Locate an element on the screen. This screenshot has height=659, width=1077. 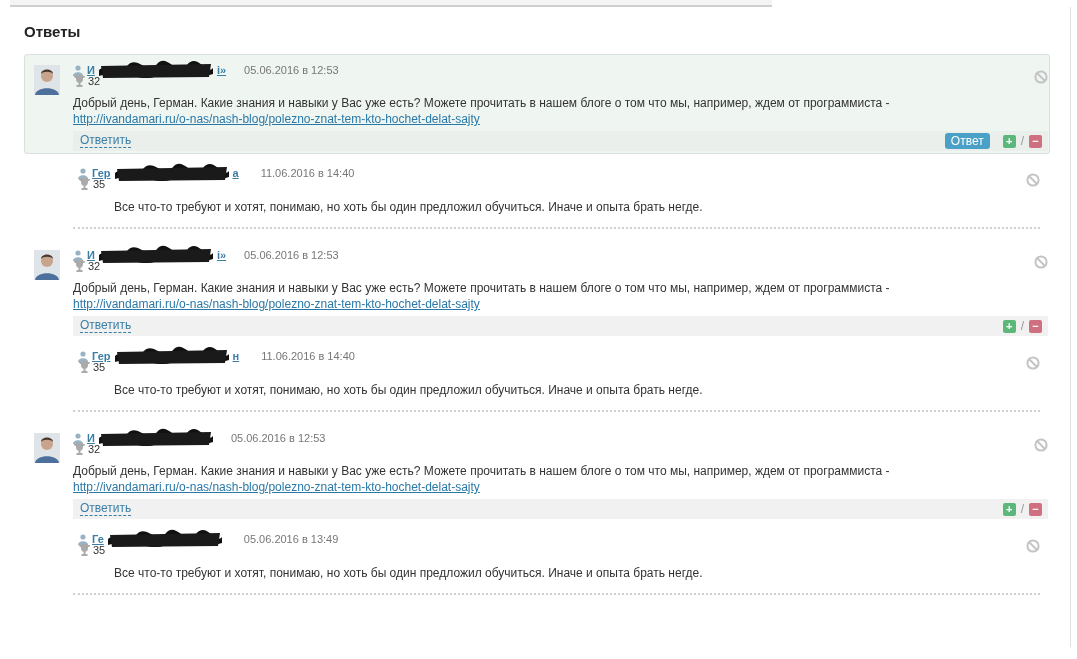
author-link: Ге is located at coordinates (98, 539).